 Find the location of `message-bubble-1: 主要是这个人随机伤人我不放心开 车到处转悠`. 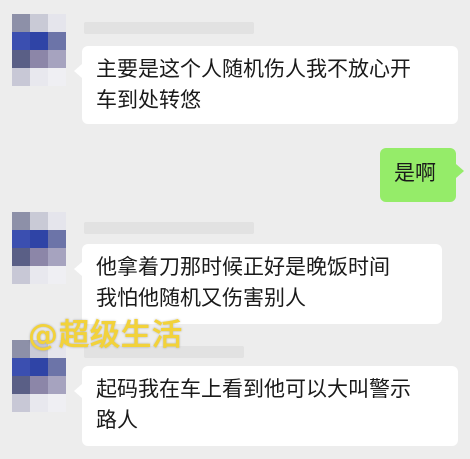

message-bubble-1: 主要是这个人随机伤人我不放心开 车到处转悠 is located at coordinates (266, 85).